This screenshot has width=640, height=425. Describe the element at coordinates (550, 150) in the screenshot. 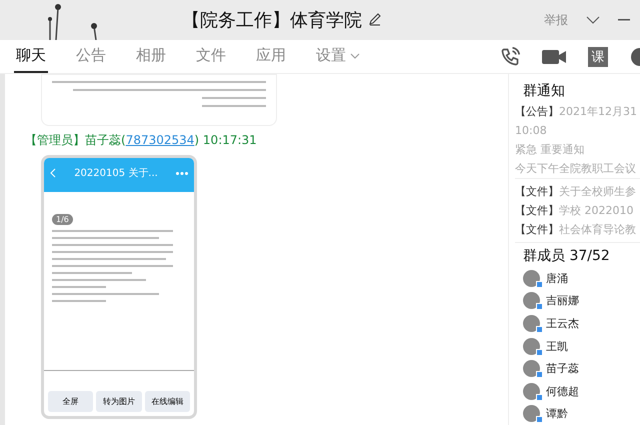

I see `notice-subject: 紧急 重要通知` at that location.